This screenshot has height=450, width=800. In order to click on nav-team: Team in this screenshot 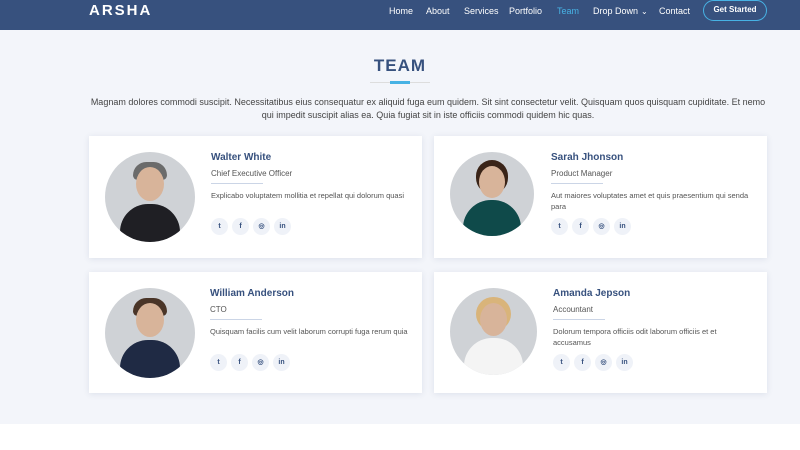, I will do `click(568, 11)`.